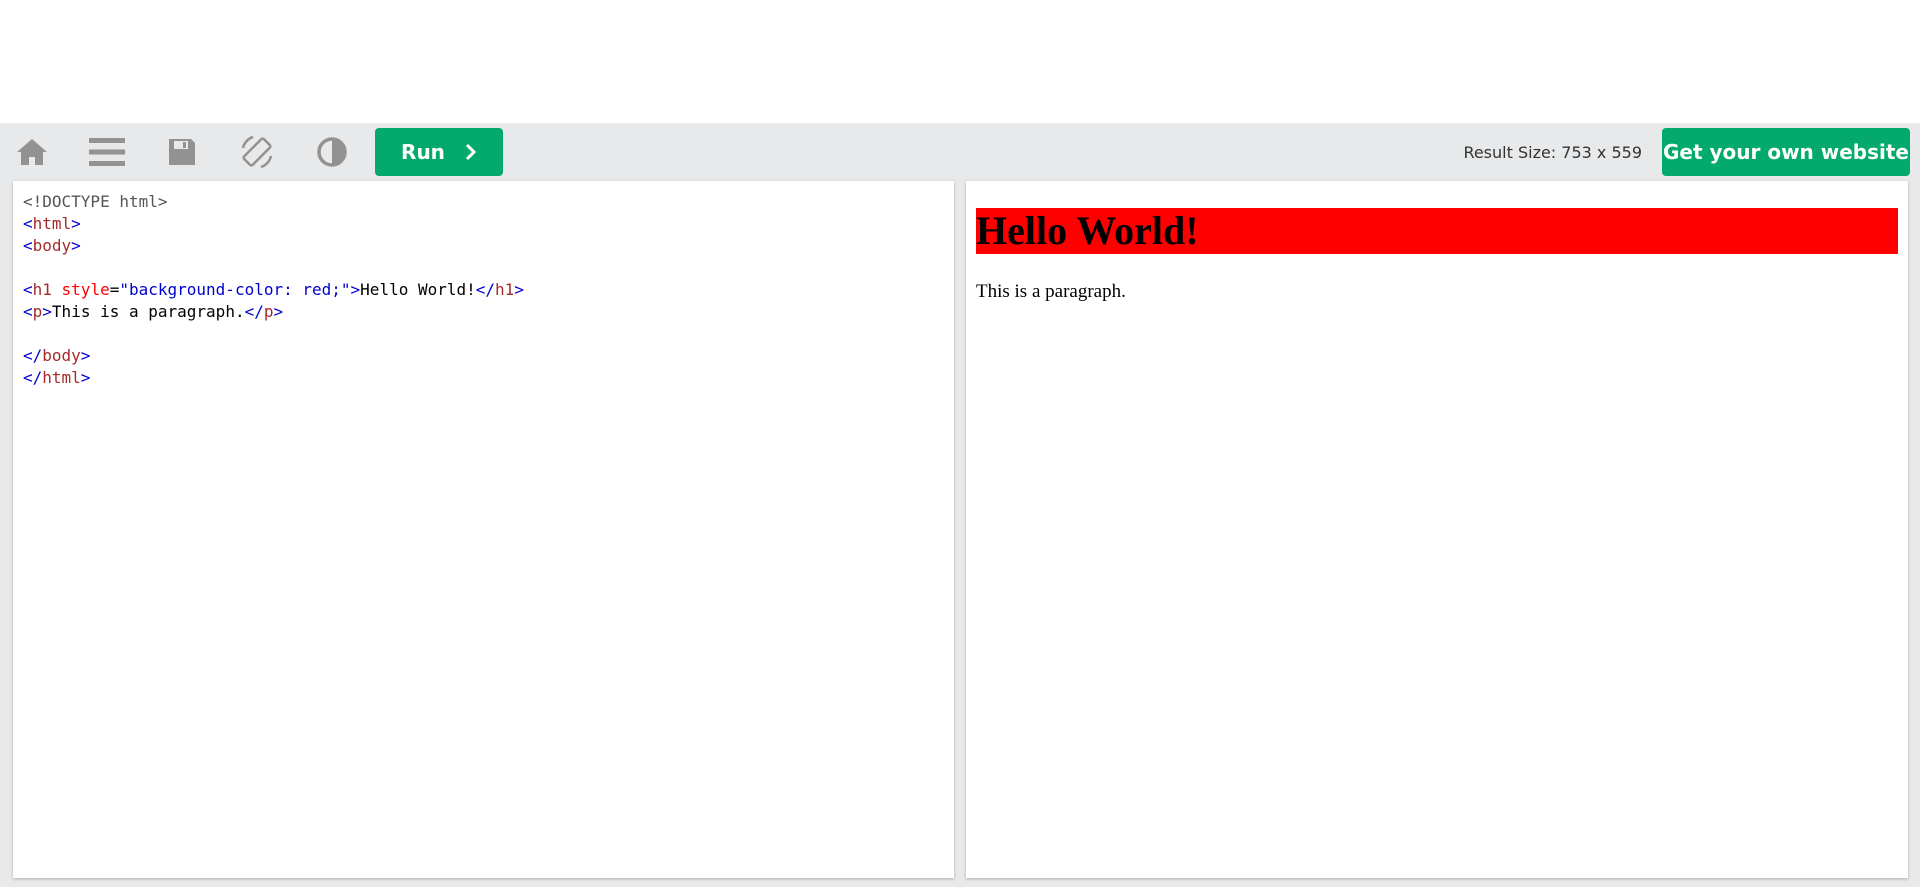 This screenshot has width=1920, height=887. I want to click on code-line: <!DOCTYPE html>, so click(95, 201).